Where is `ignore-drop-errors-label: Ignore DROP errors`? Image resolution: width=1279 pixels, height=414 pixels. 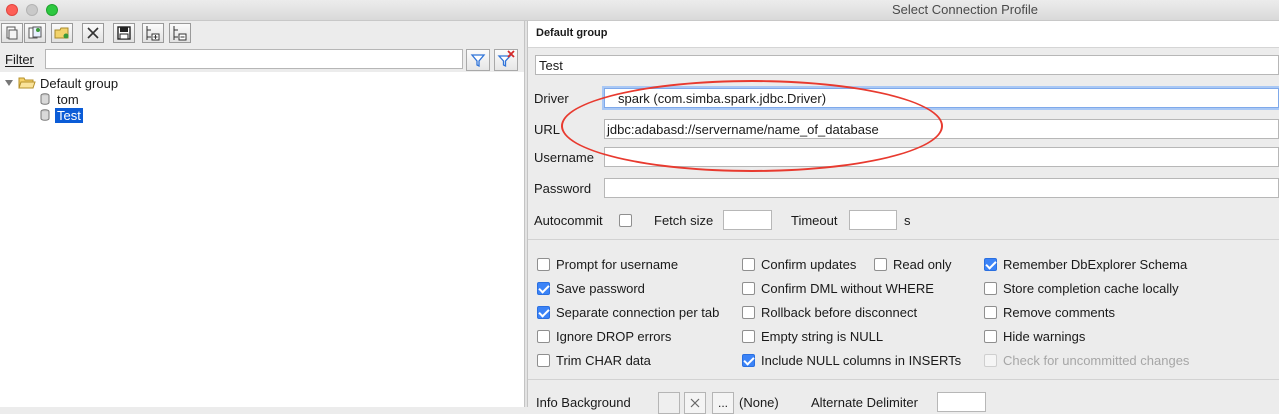 ignore-drop-errors-label: Ignore DROP errors is located at coordinates (614, 336).